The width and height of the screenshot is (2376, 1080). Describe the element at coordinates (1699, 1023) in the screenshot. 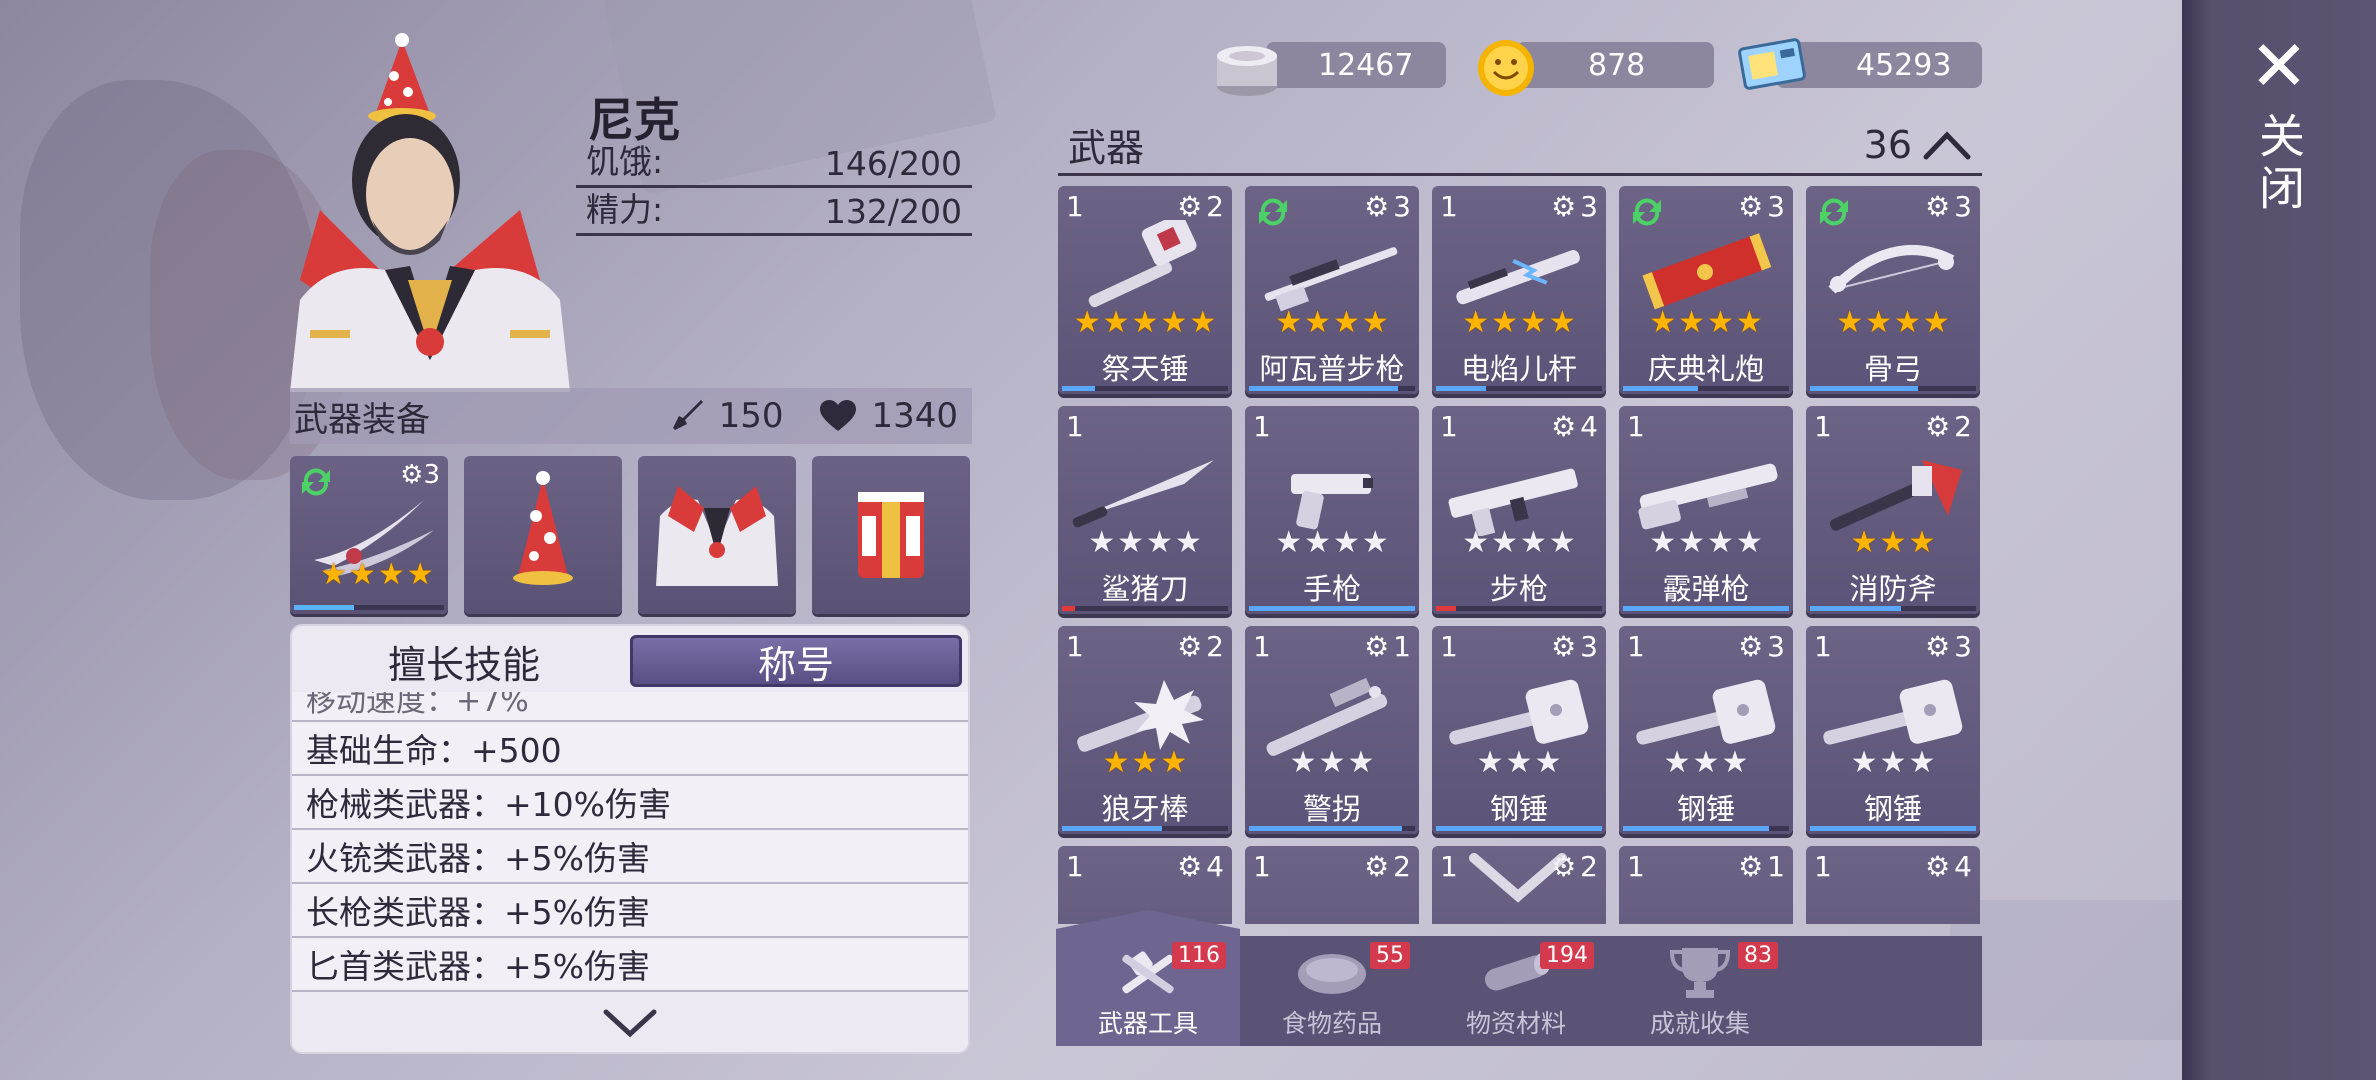

I see `tab-label: 成就收集` at that location.